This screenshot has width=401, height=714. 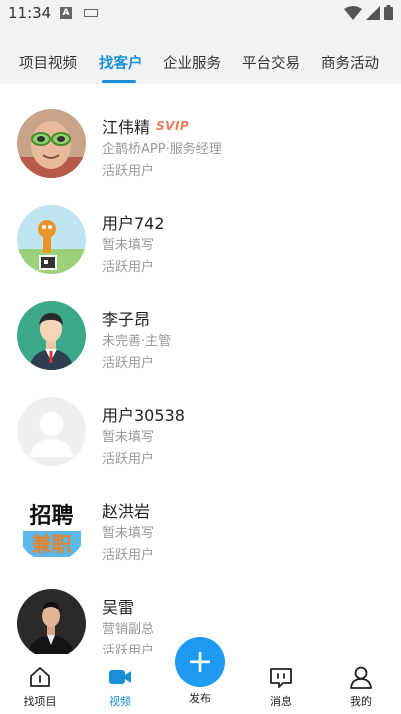 I want to click on tab-platform-trade: 平台交易, so click(x=271, y=62).